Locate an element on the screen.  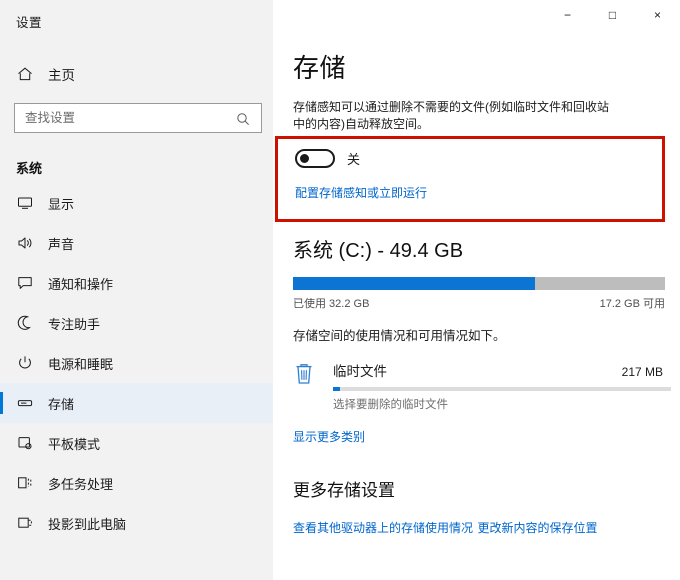
drive-title: 系统 (C:) - 49.4 GB is located at coordinates (378, 251).